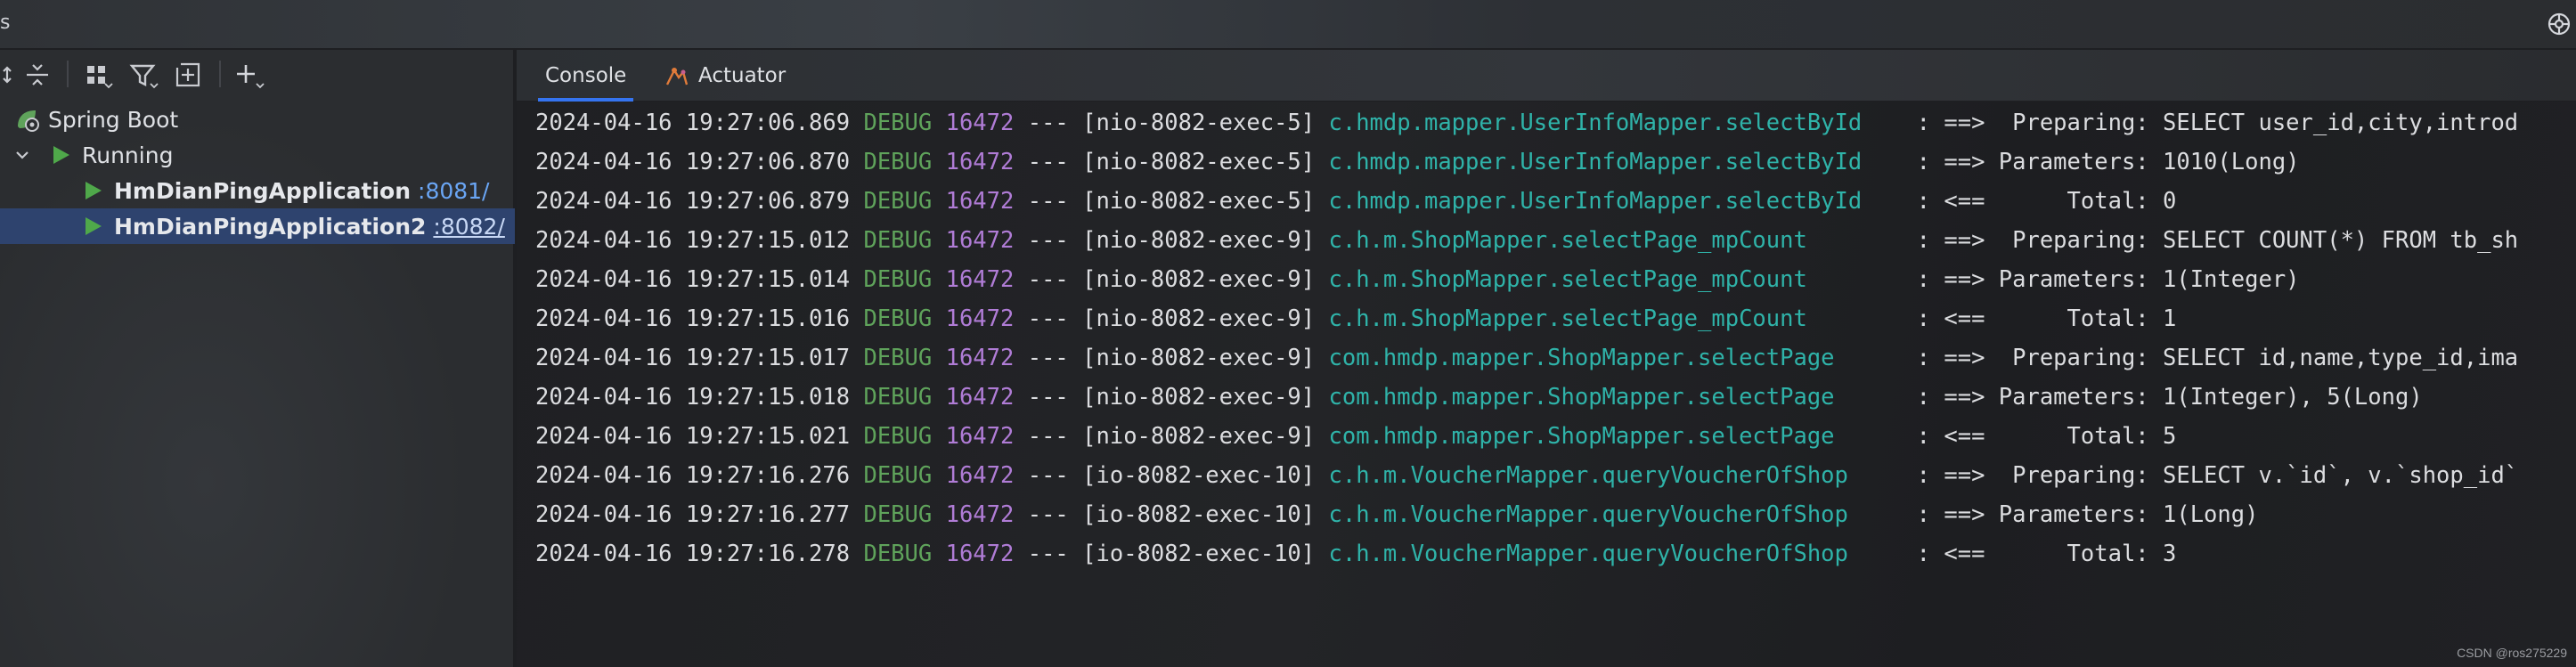  What do you see at coordinates (258, 119) in the screenshot?
I see `tree-item-spring-boot: Spring Boot` at bounding box center [258, 119].